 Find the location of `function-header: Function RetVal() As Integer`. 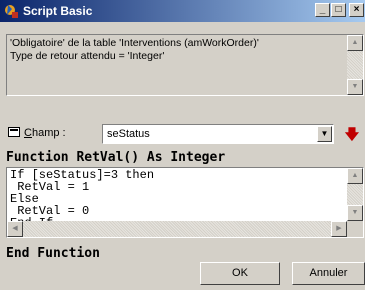

function-header: Function RetVal() As Integer is located at coordinates (116, 157).